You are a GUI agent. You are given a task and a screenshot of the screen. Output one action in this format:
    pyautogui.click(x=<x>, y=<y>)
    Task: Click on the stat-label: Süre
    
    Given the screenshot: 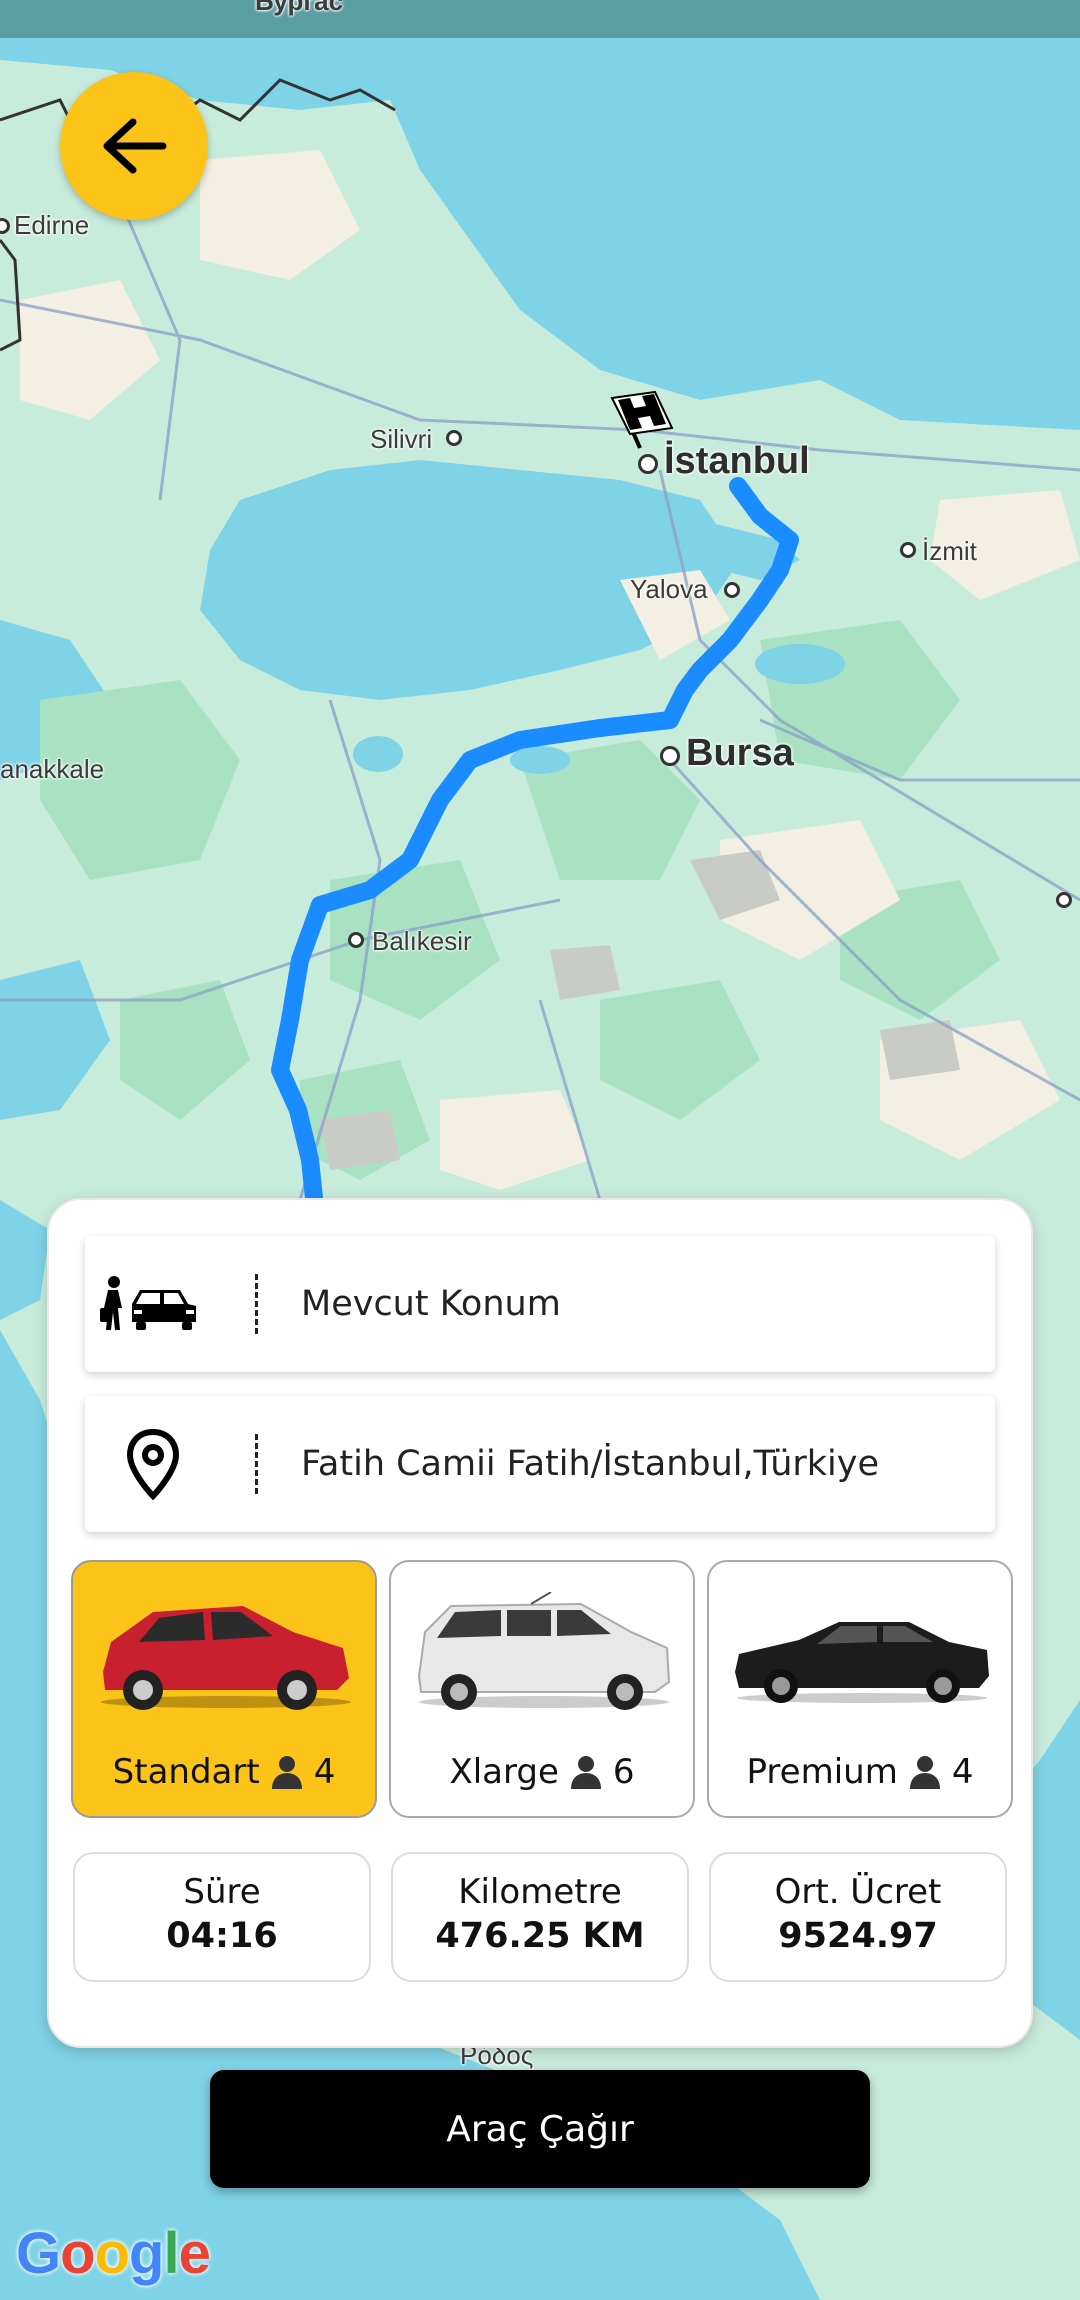 What is the action you would take?
    pyautogui.click(x=222, y=1892)
    